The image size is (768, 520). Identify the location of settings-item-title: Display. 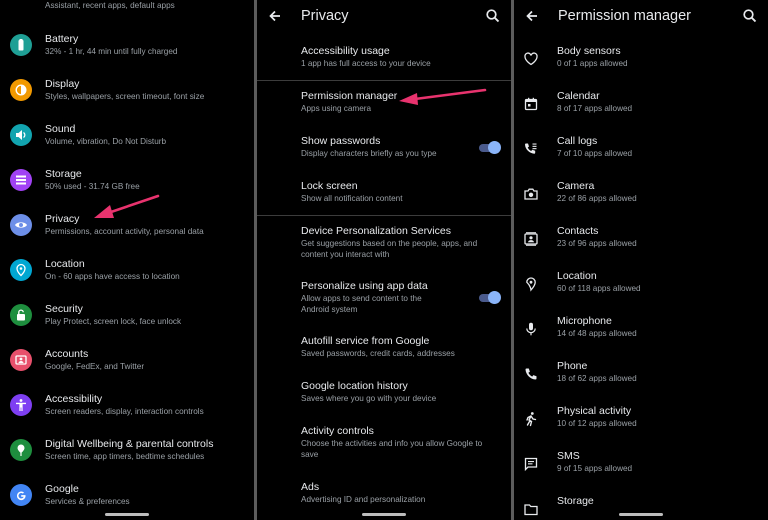
(62, 84).